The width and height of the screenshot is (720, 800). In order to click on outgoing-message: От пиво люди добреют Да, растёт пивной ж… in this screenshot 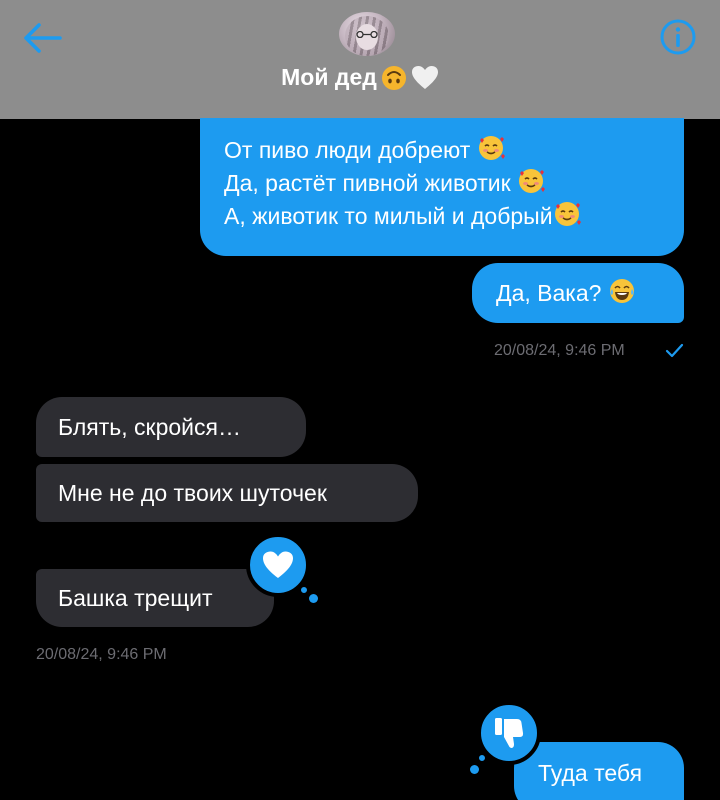, I will do `click(442, 187)`.